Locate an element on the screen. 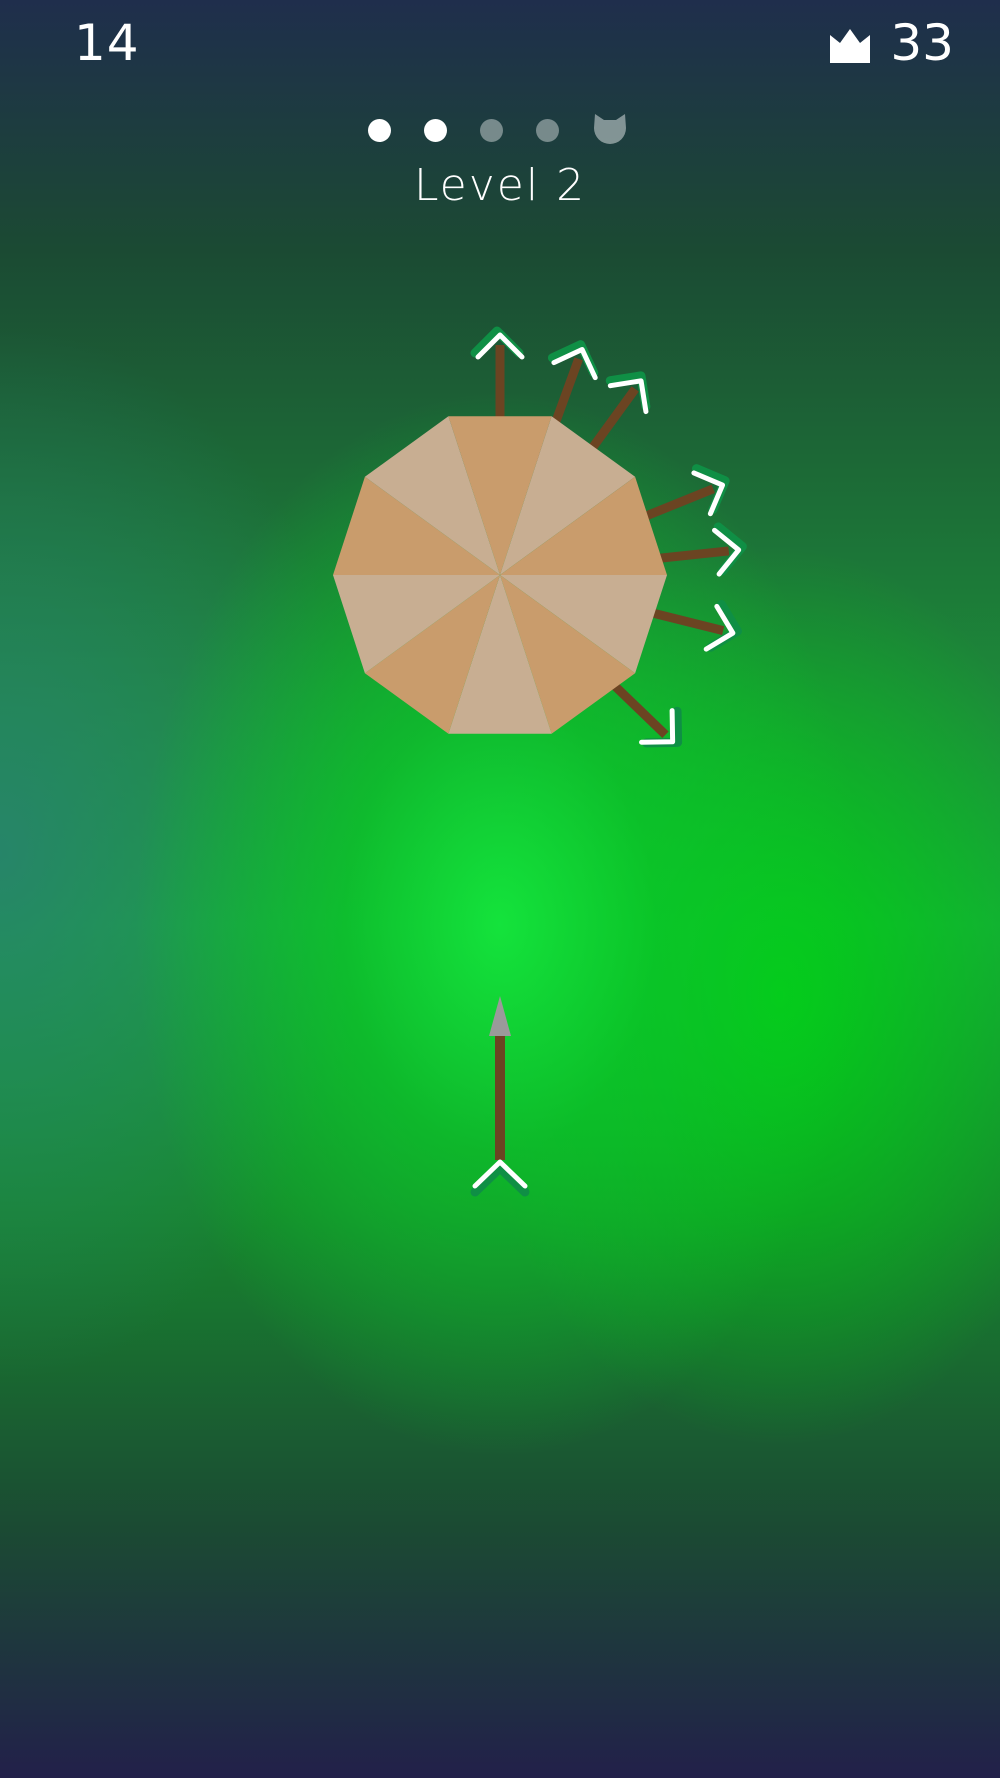 This screenshot has width=1000, height=1778. target-log is located at coordinates (500, 575).